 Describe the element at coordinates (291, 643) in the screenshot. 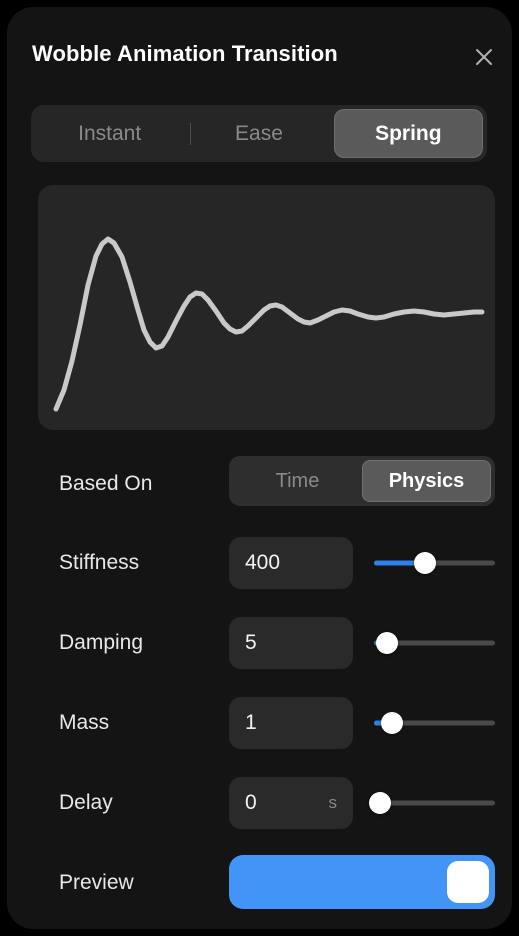

I see `damping-input: 5` at that location.